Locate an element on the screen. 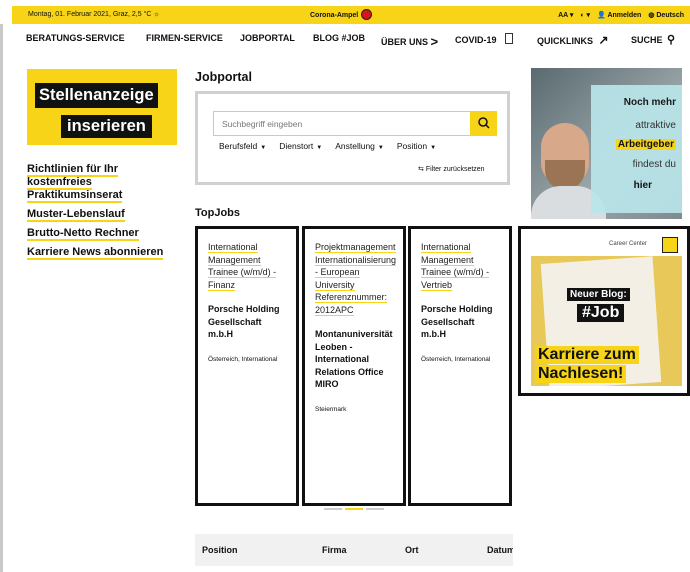 The height and width of the screenshot is (572, 690). nav-blog-job: BLOG #JOB is located at coordinates (339, 38).